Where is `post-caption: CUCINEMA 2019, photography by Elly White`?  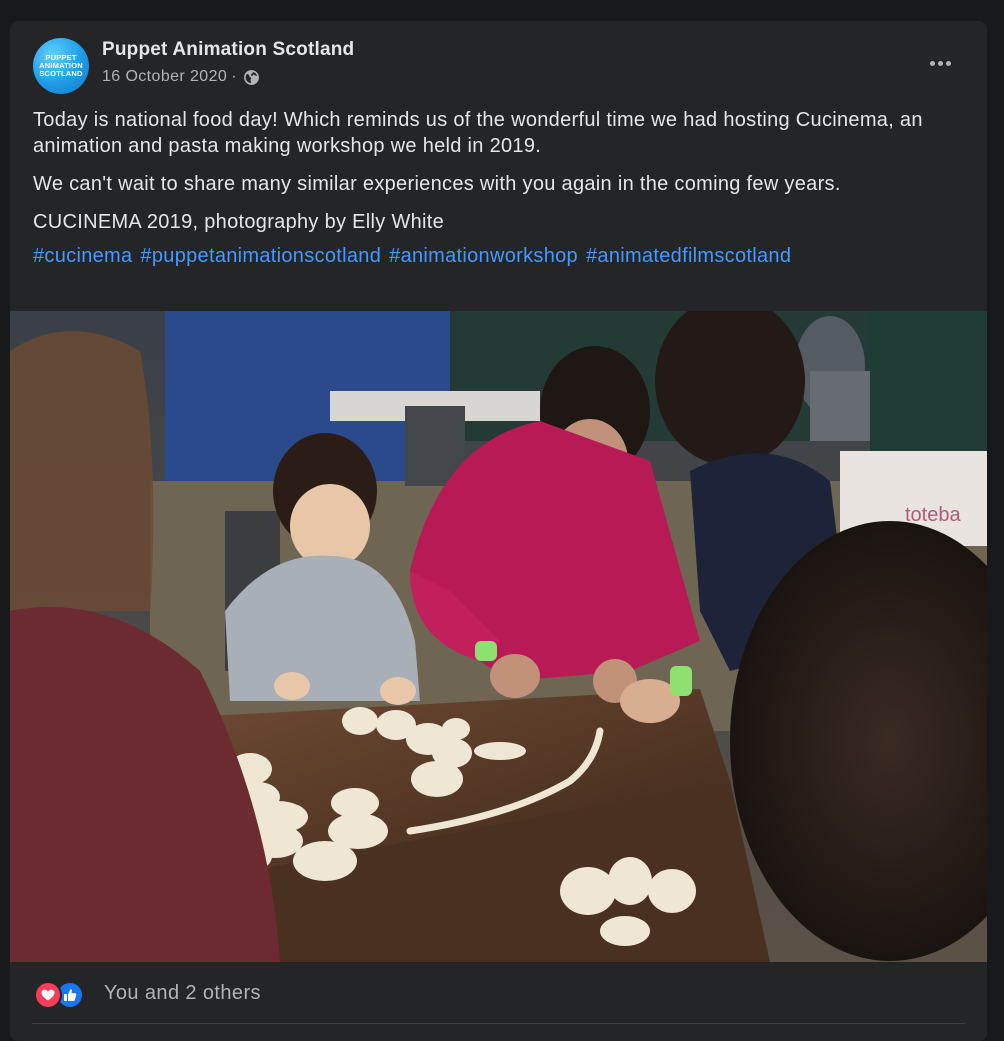
post-caption: CUCINEMA 2019, photography by Elly White is located at coordinates (239, 222).